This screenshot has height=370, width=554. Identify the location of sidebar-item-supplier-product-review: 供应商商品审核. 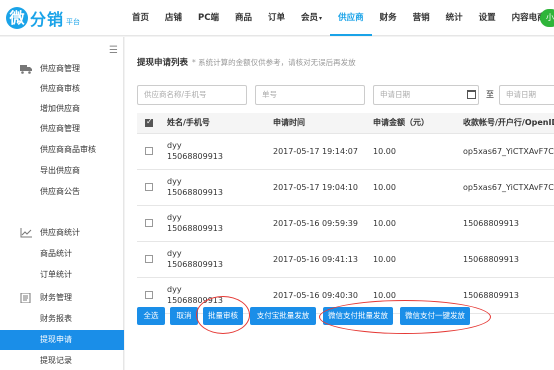
(62, 150).